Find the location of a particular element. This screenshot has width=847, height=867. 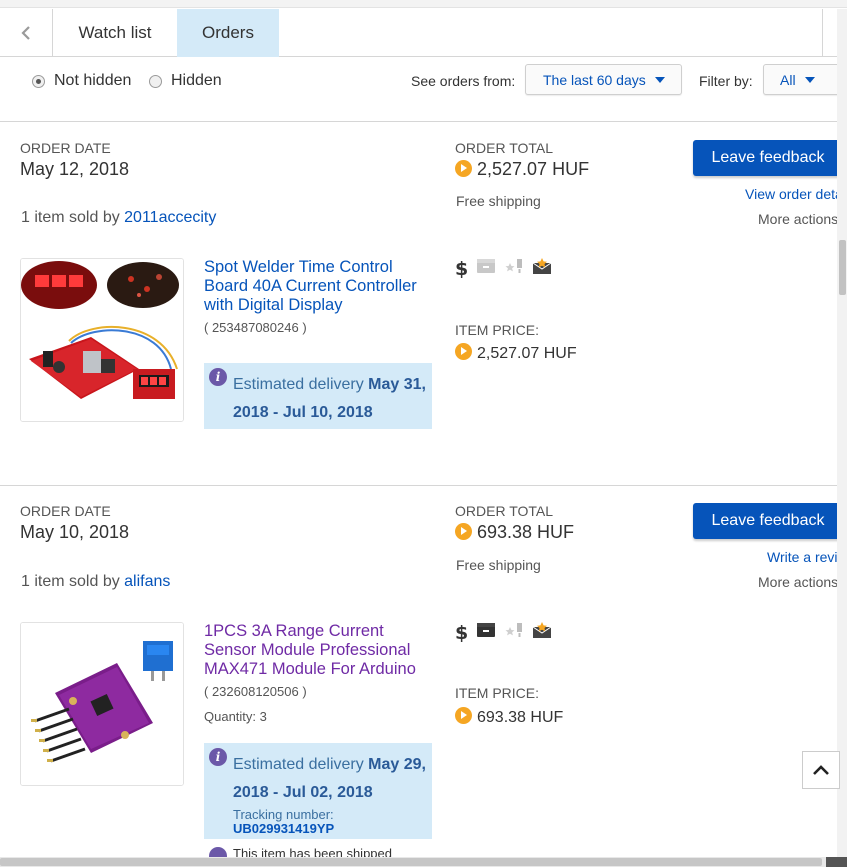

item-price-value: 2,527.07 HUF is located at coordinates (527, 353).